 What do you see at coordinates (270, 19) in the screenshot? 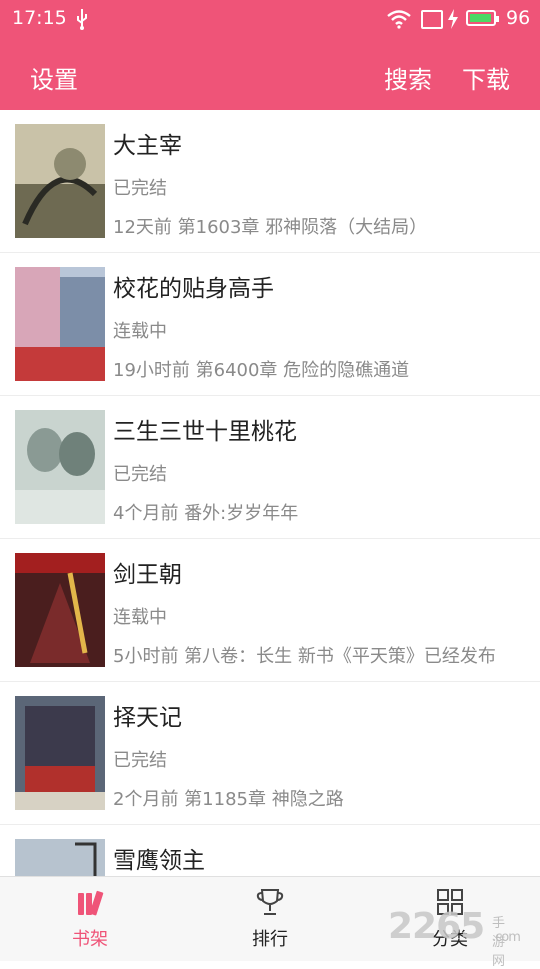
I see `status-bar: 17:15 96` at bounding box center [270, 19].